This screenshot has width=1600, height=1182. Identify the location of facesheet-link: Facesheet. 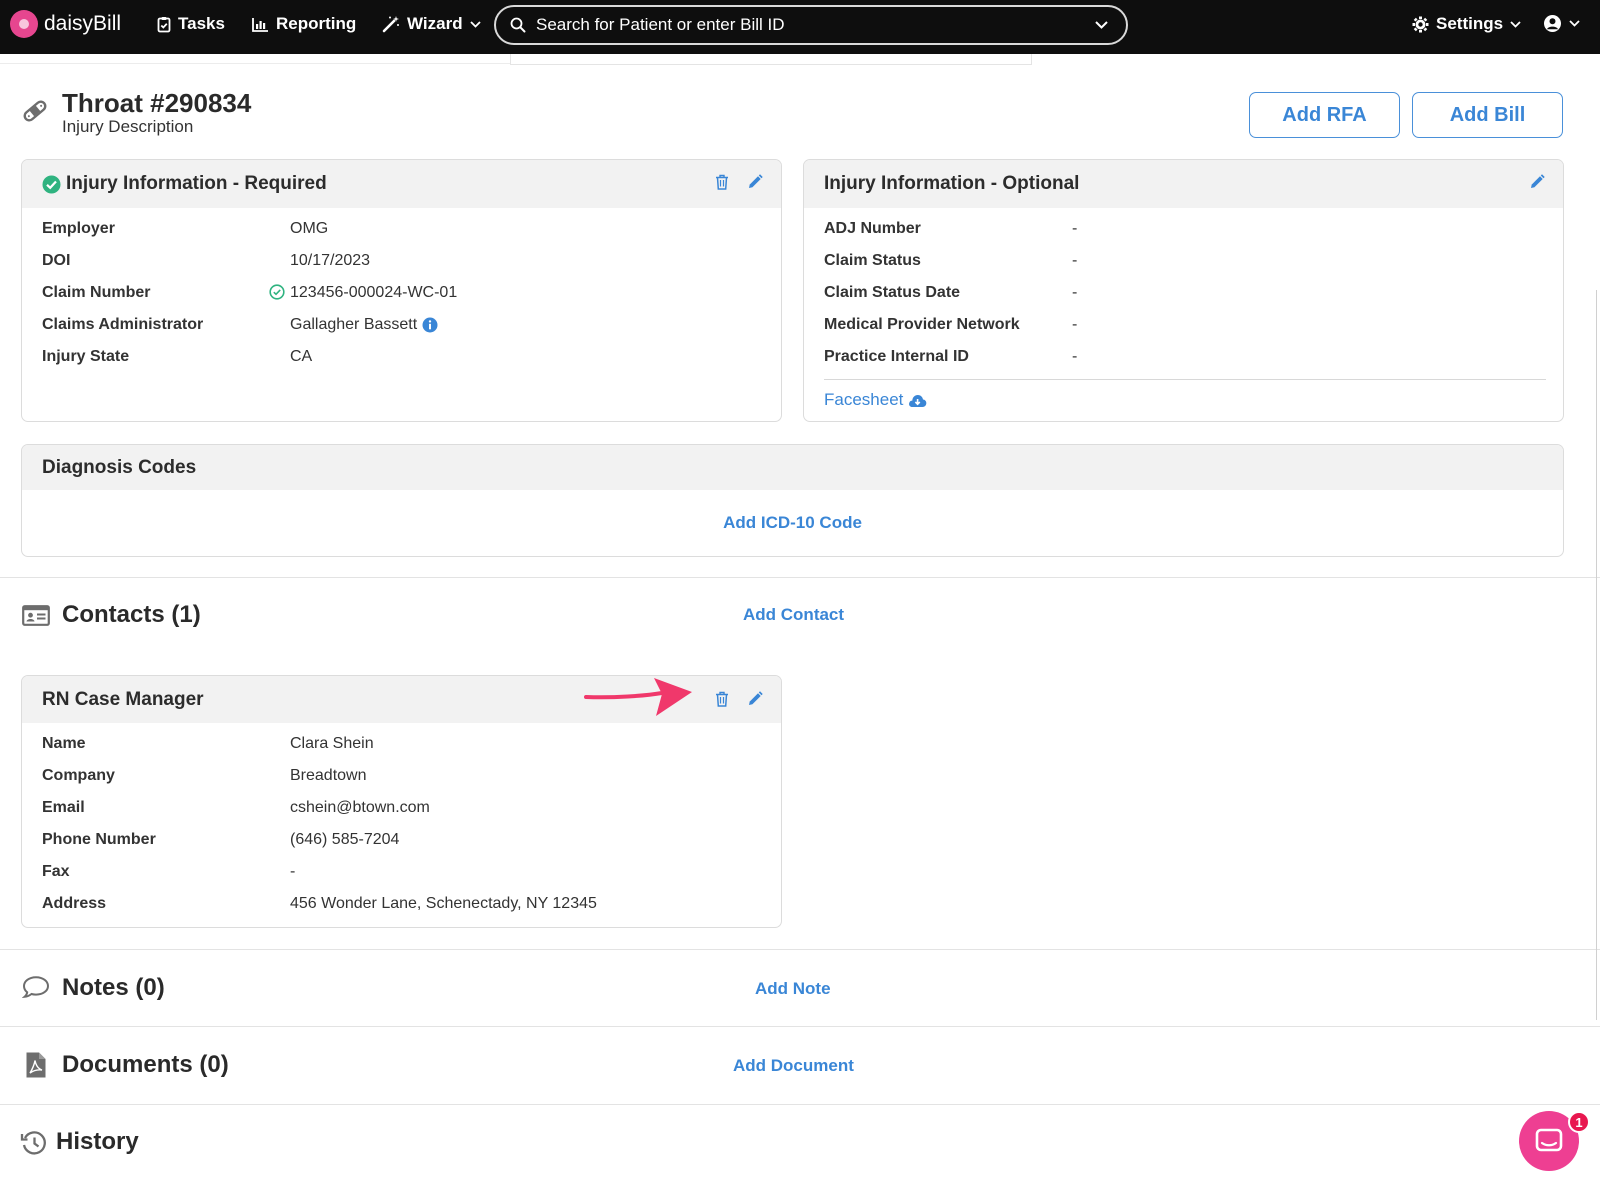
(875, 400).